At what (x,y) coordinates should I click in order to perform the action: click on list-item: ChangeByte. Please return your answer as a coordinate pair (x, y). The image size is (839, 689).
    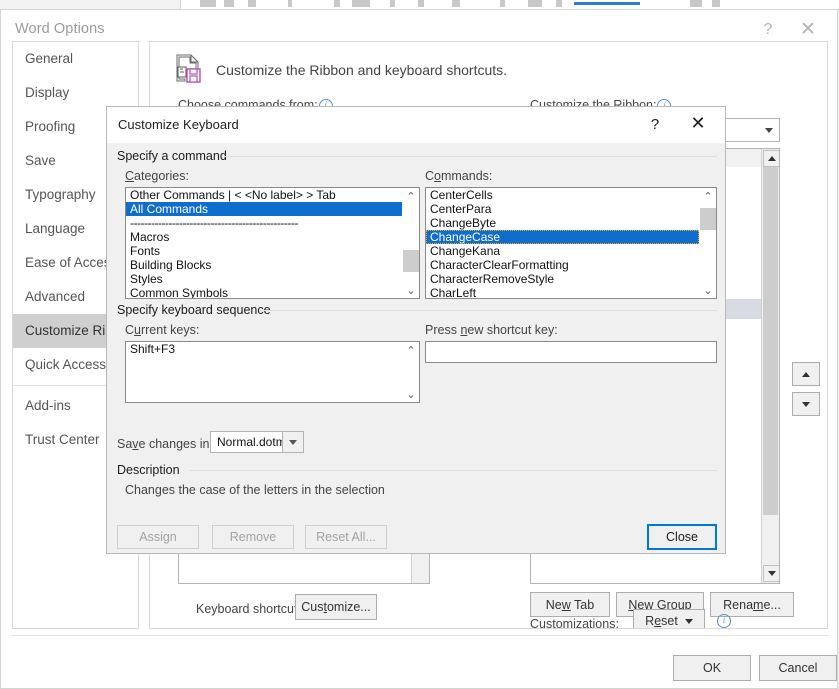
    Looking at the image, I should click on (562, 223).